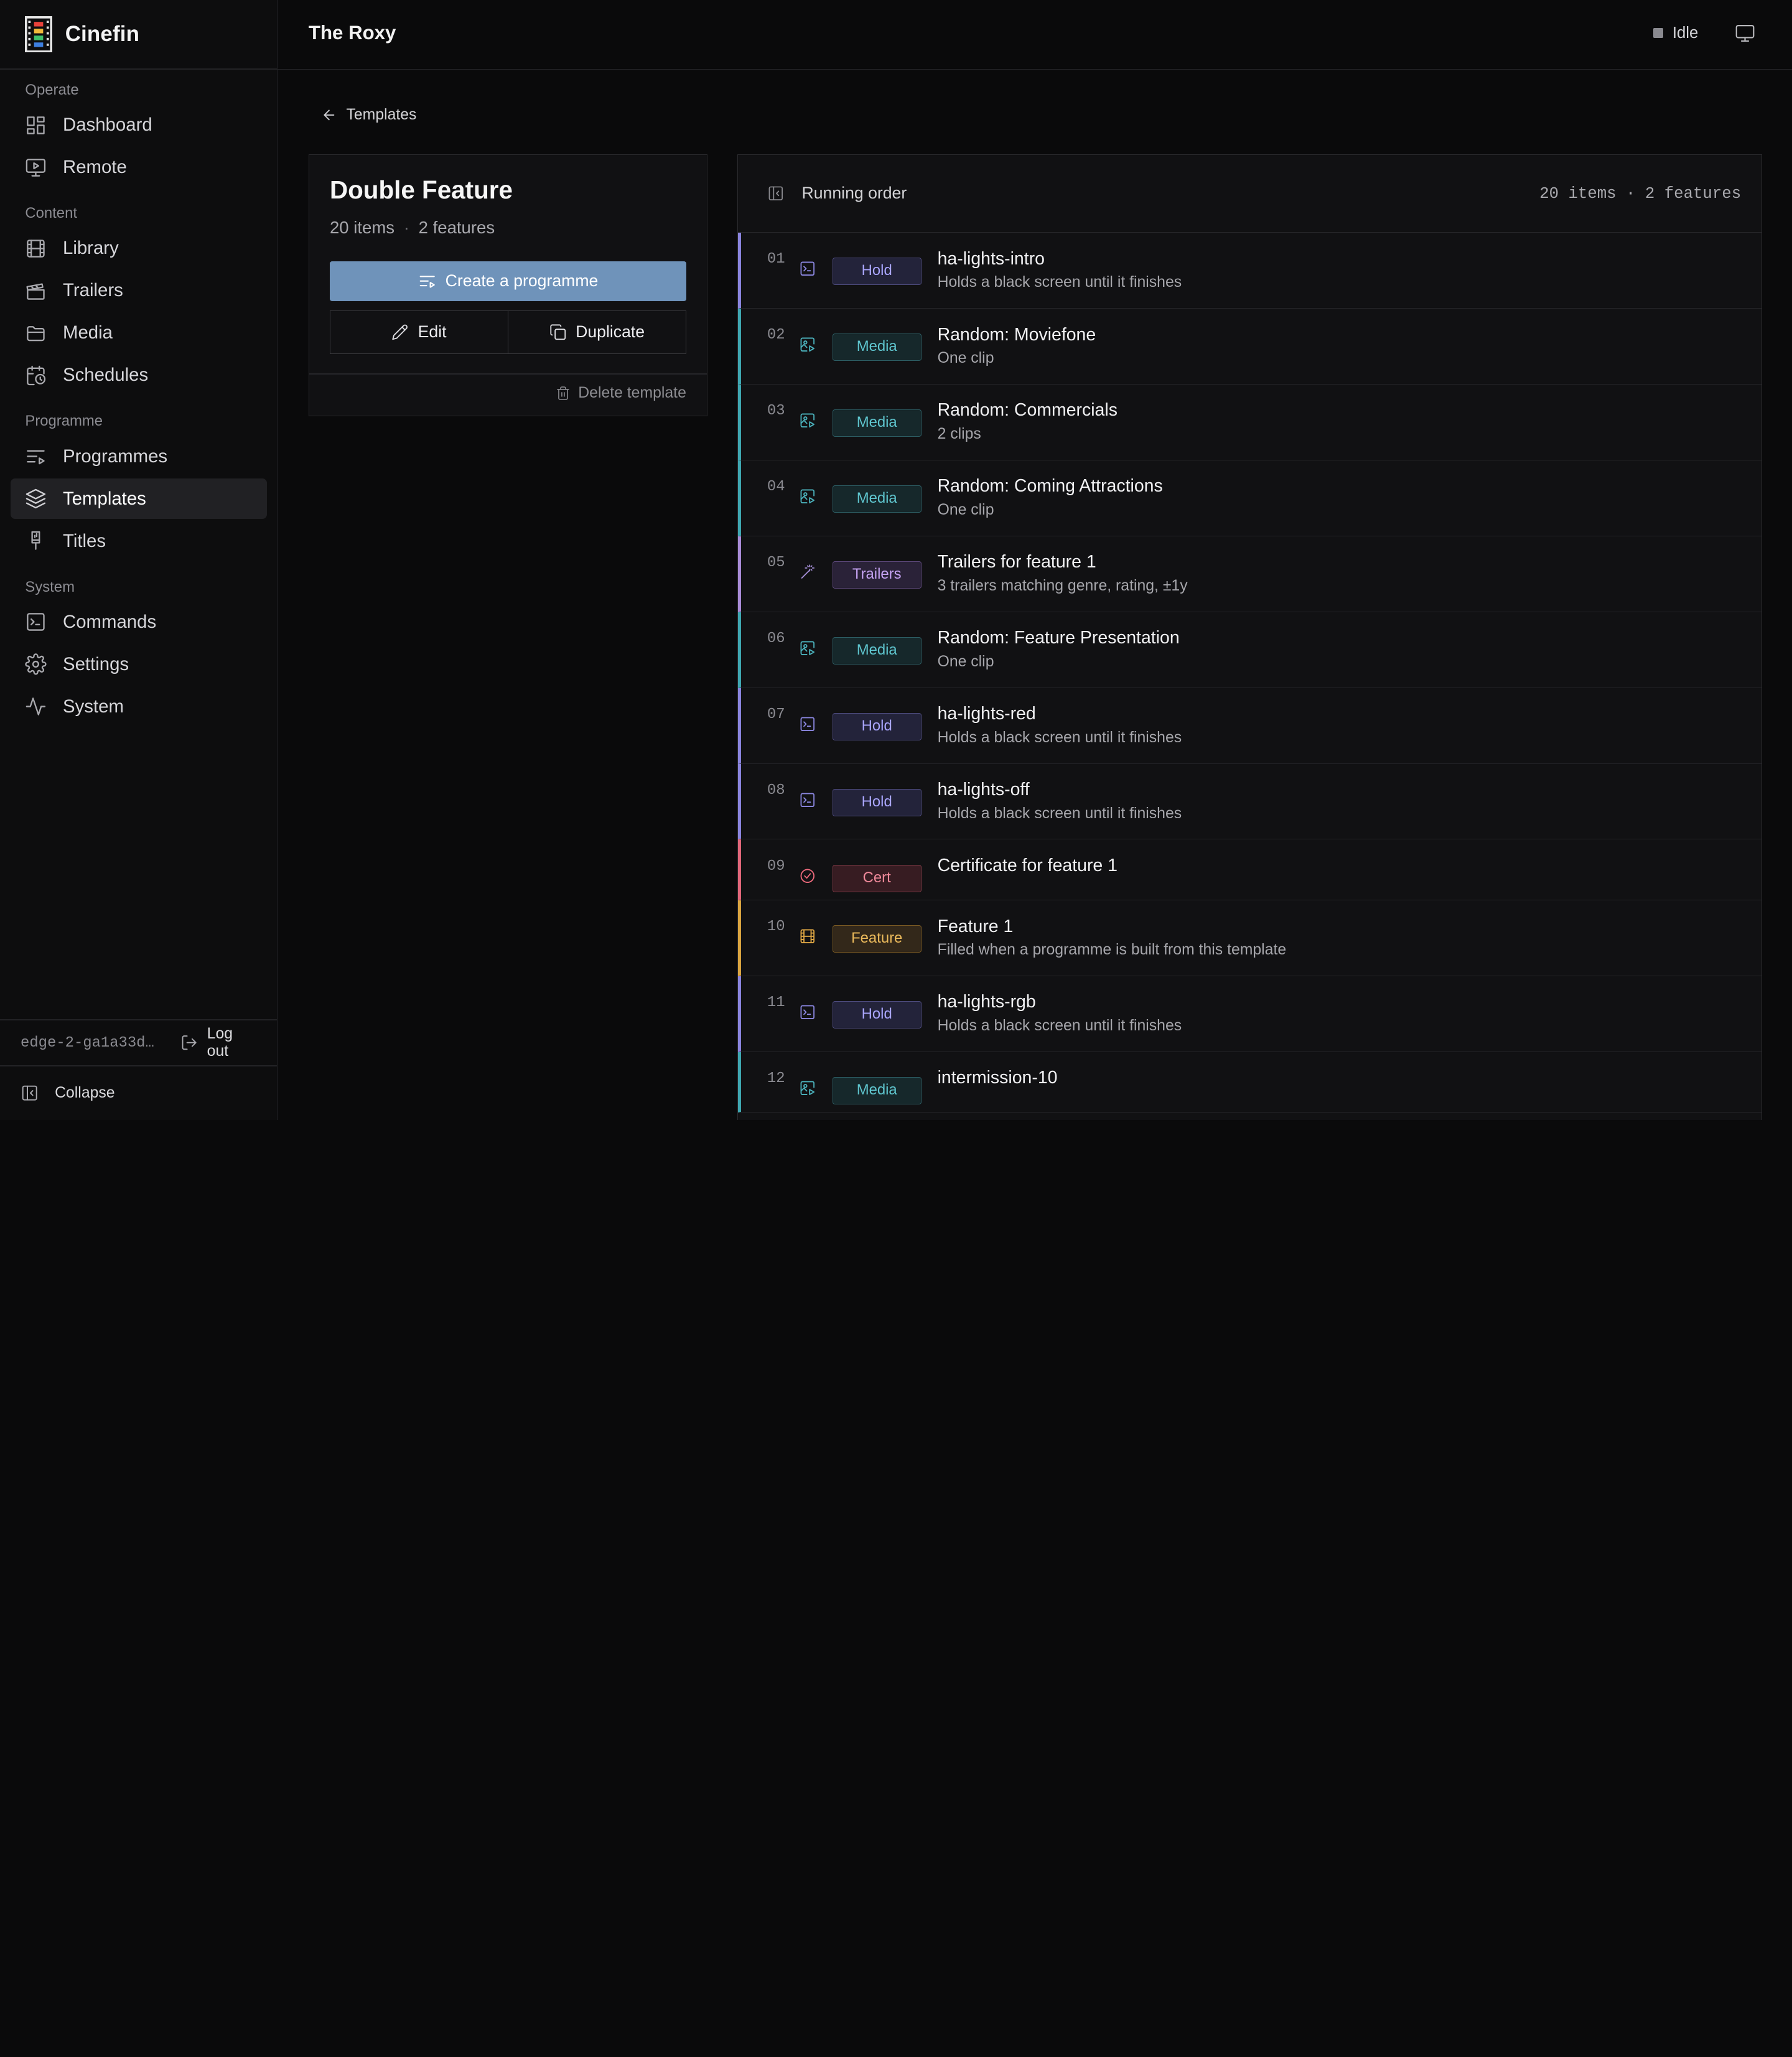  Describe the element at coordinates (1035, 35) in the screenshot. I see `top-header: The Roxy Idle` at that location.